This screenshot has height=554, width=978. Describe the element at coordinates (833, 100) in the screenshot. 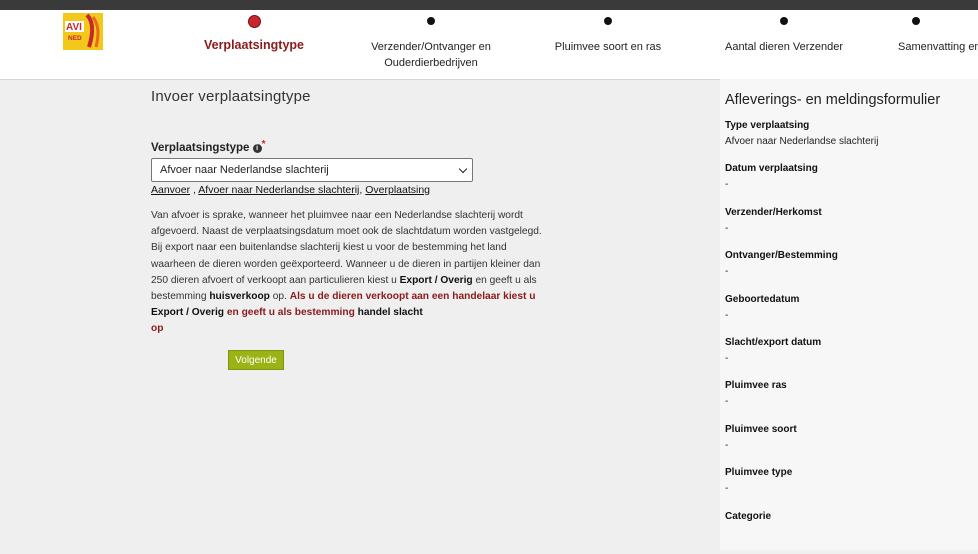

I see `sidebar-title: Afleverings- en meldingsformulier` at that location.